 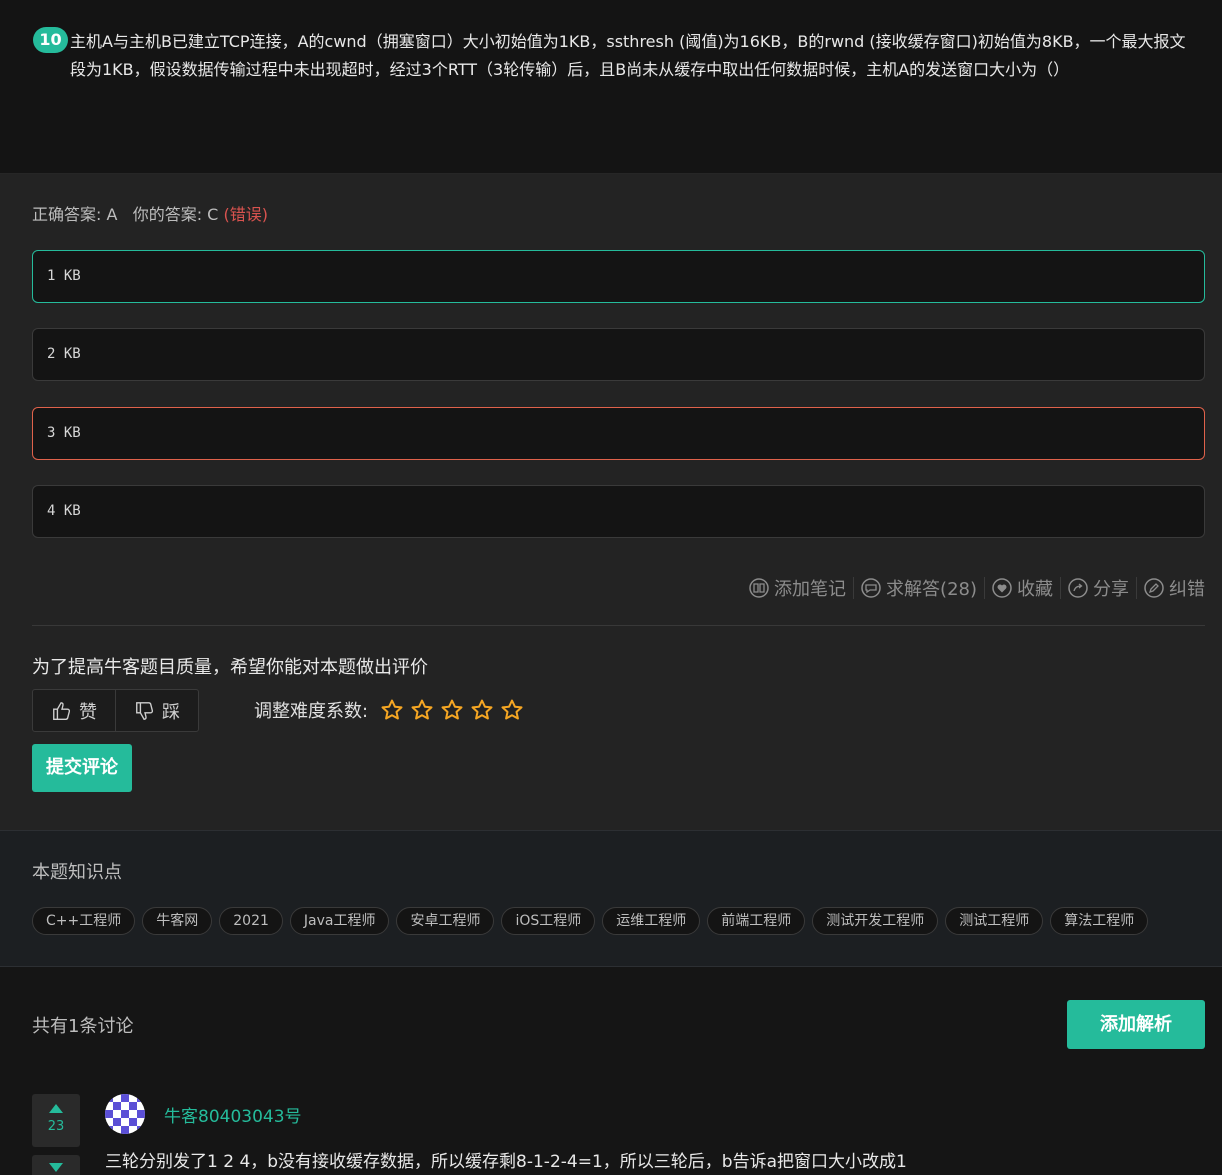 I want to click on tag-item: 安卓工程师, so click(x=445, y=921).